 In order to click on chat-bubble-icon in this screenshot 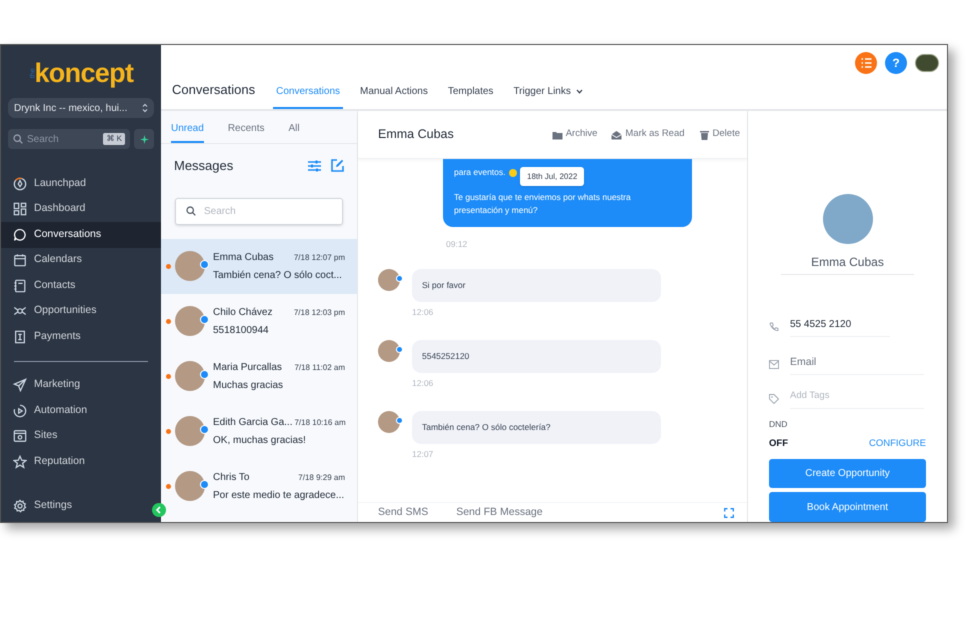, I will do `click(20, 235)`.